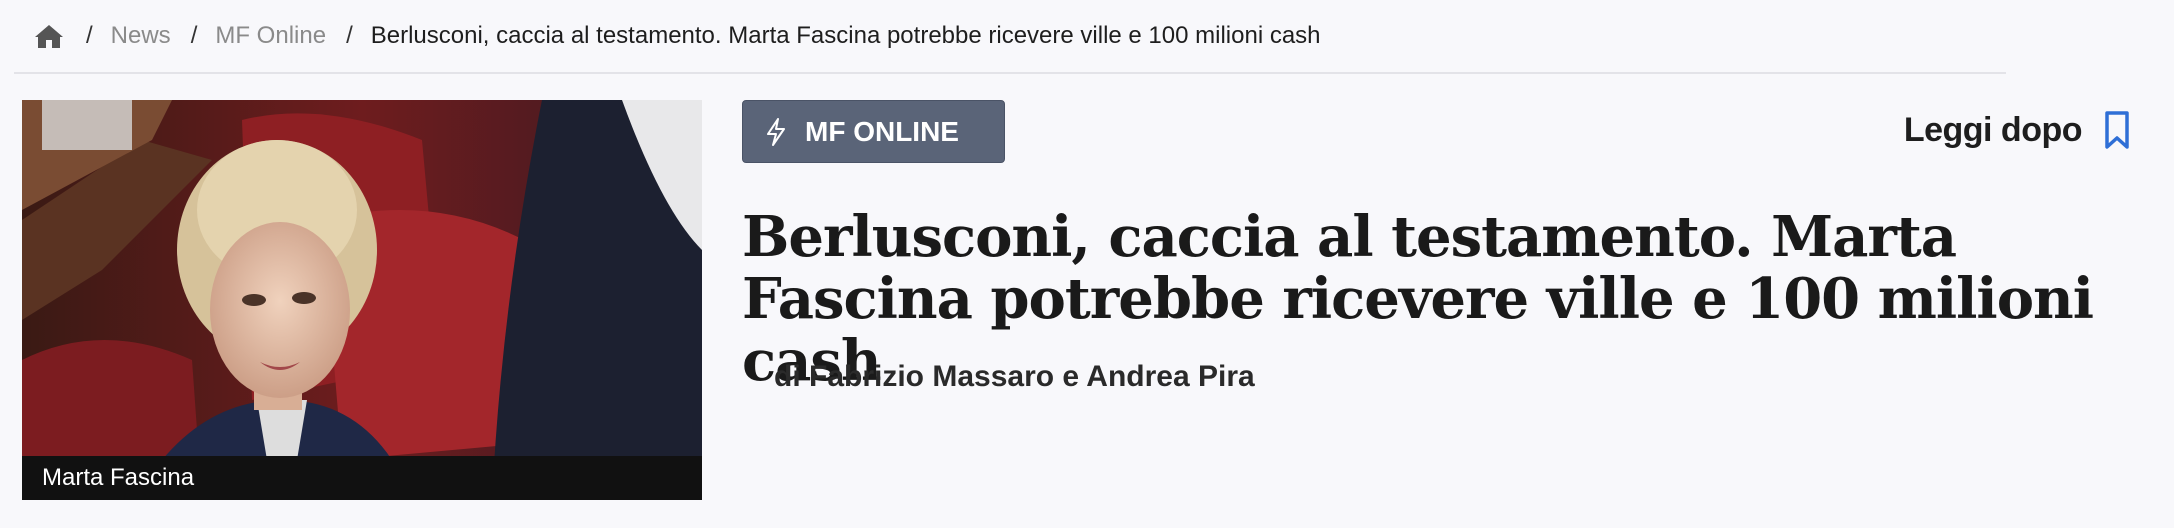  I want to click on image-caption: Marta Fascina, so click(362, 478).